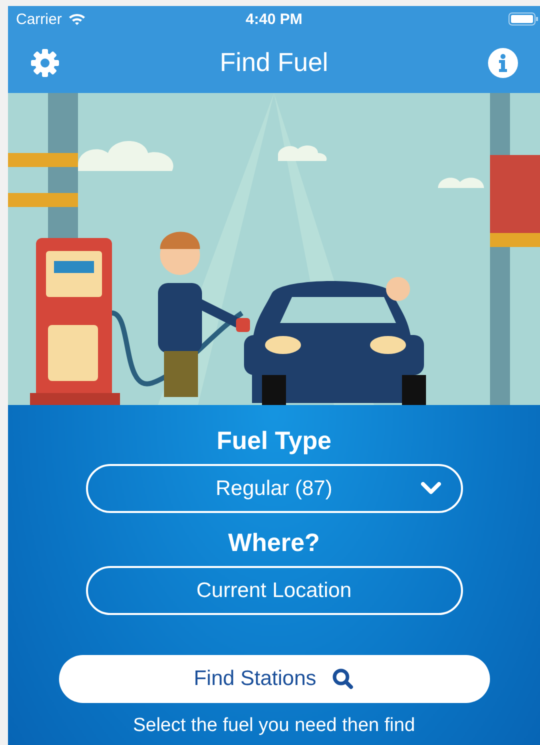  I want to click on fuel-type-label: Fuel Type, so click(274, 441).